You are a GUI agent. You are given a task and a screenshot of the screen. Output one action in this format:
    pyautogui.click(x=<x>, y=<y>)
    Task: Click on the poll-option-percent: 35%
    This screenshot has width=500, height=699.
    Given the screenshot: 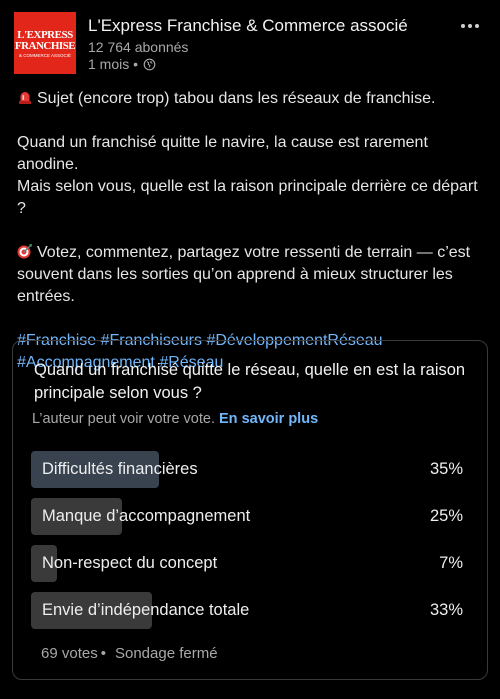 What is the action you would take?
    pyautogui.click(x=446, y=469)
    